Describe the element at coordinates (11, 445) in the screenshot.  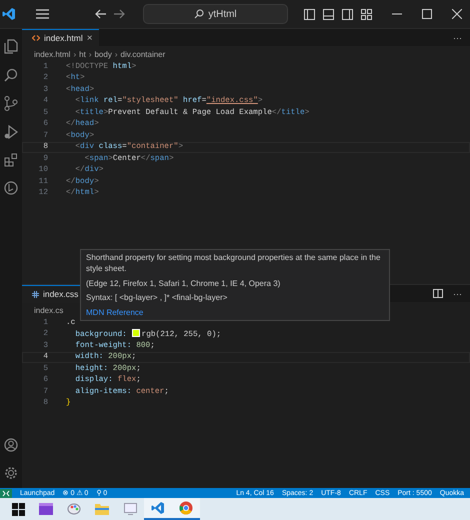
I see `account-icon` at that location.